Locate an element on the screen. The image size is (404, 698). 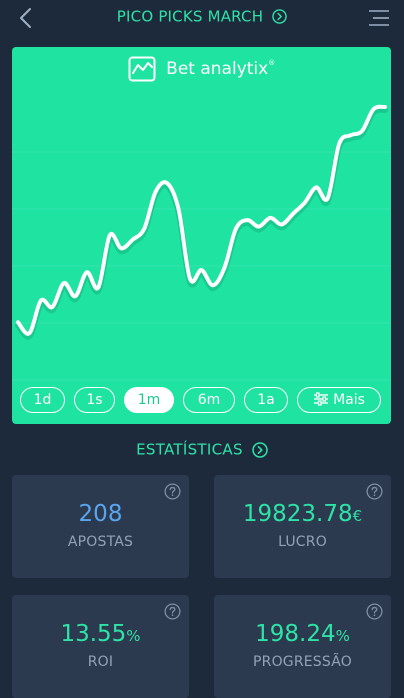
stat-value: 208 is located at coordinates (100, 514).